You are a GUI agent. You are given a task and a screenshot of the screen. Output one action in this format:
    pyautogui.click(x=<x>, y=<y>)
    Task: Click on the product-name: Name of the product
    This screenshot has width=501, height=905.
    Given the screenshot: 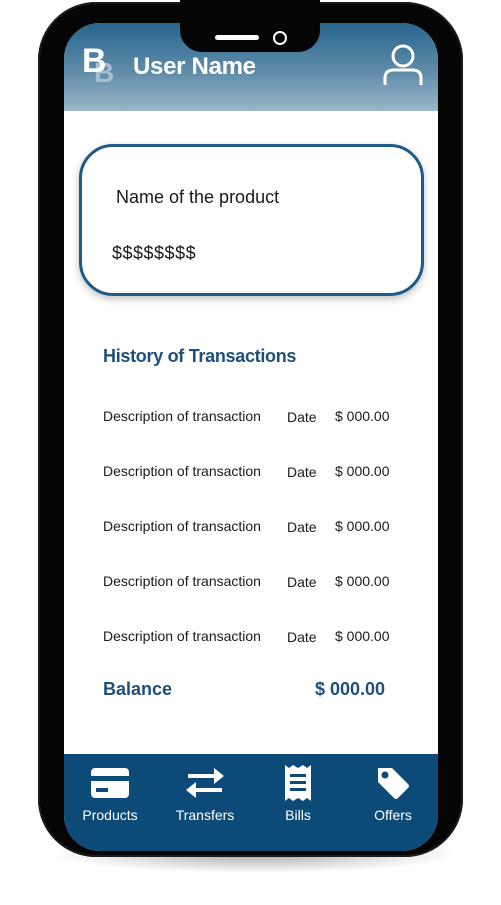 What is the action you would take?
    pyautogui.click(x=198, y=197)
    